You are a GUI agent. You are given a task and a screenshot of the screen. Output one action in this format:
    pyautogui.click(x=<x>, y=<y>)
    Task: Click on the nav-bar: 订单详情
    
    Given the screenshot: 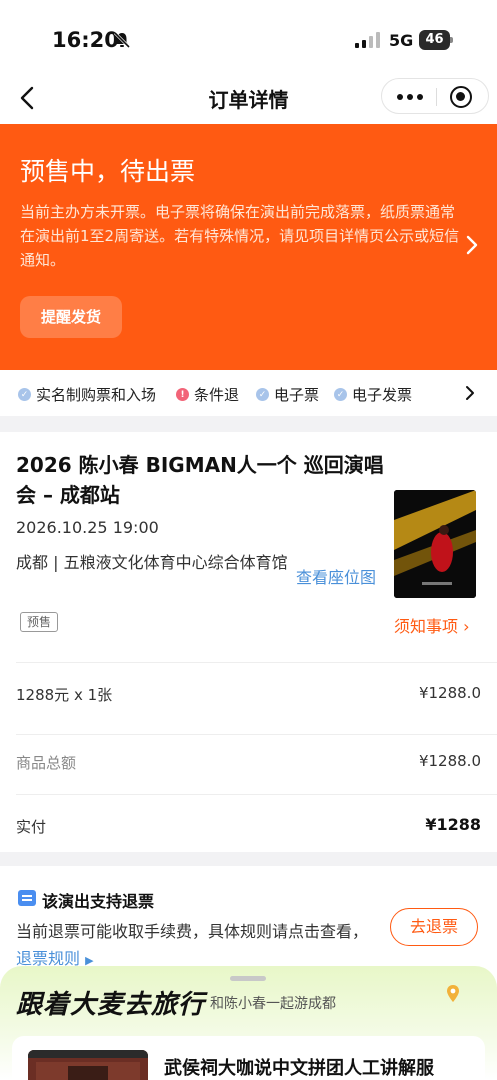 What is the action you would take?
    pyautogui.click(x=248, y=98)
    